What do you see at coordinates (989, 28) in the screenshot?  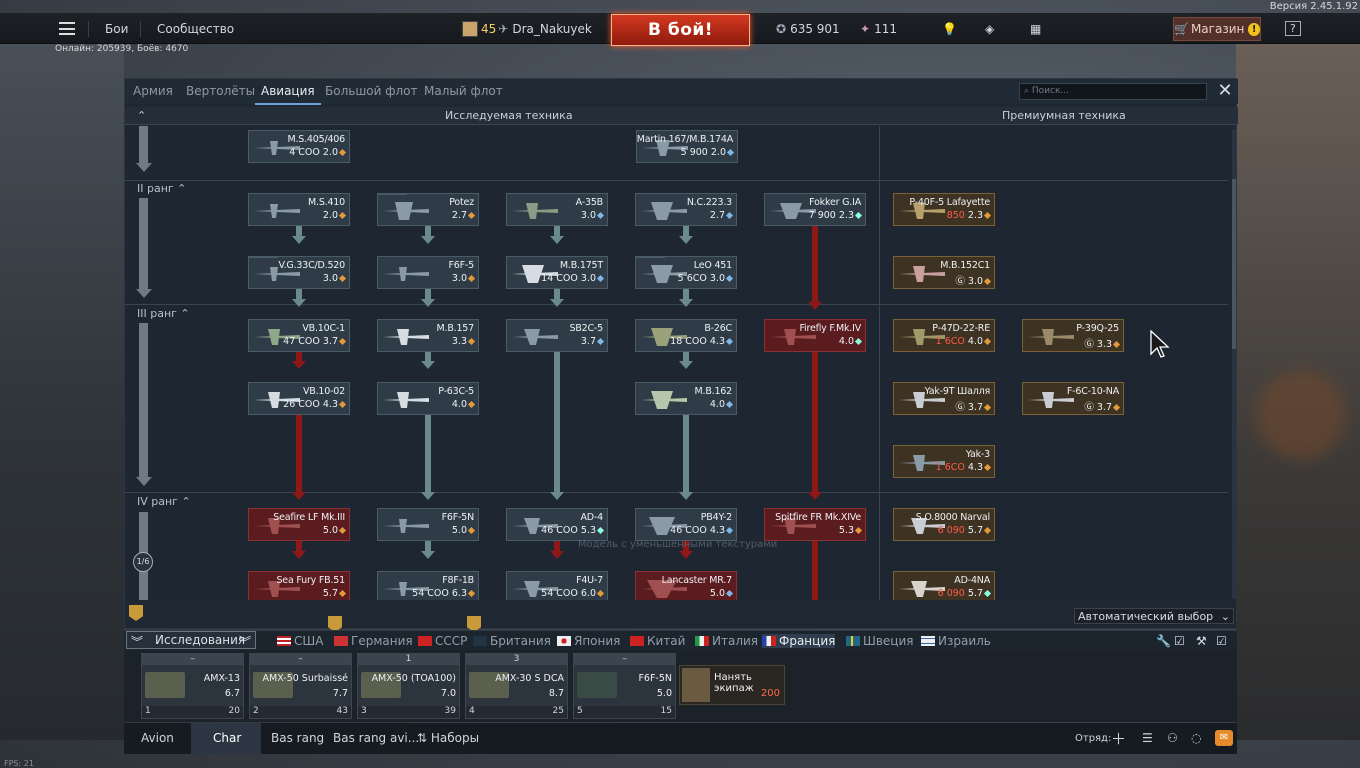 I see `contracts-icon: ◈` at bounding box center [989, 28].